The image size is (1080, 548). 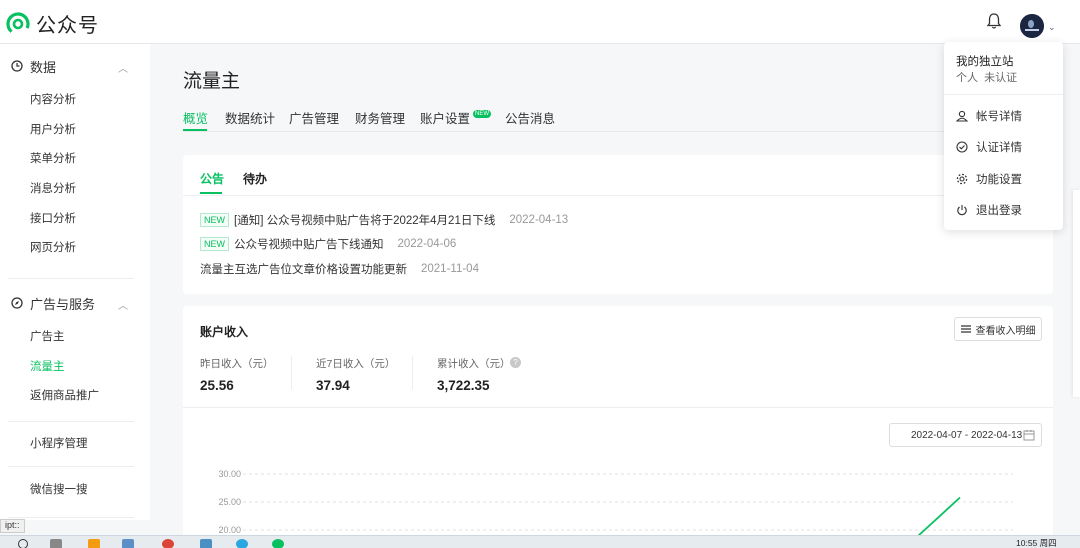 What do you see at coordinates (75, 249) in the screenshot?
I see `sidebar-item: 网页分析` at bounding box center [75, 249].